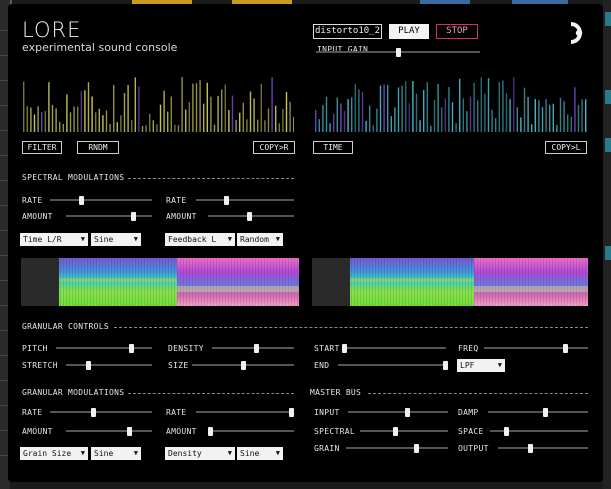 The height and width of the screenshot is (489, 611). What do you see at coordinates (251, 431) in the screenshot?
I see `granular-amount-right-slider` at bounding box center [251, 431].